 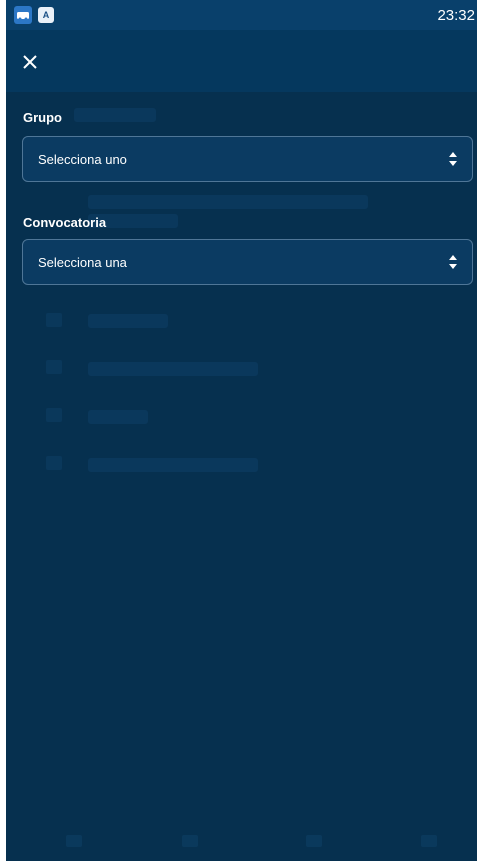 What do you see at coordinates (65, 222) in the screenshot?
I see `call-label: Convocatoria` at bounding box center [65, 222].